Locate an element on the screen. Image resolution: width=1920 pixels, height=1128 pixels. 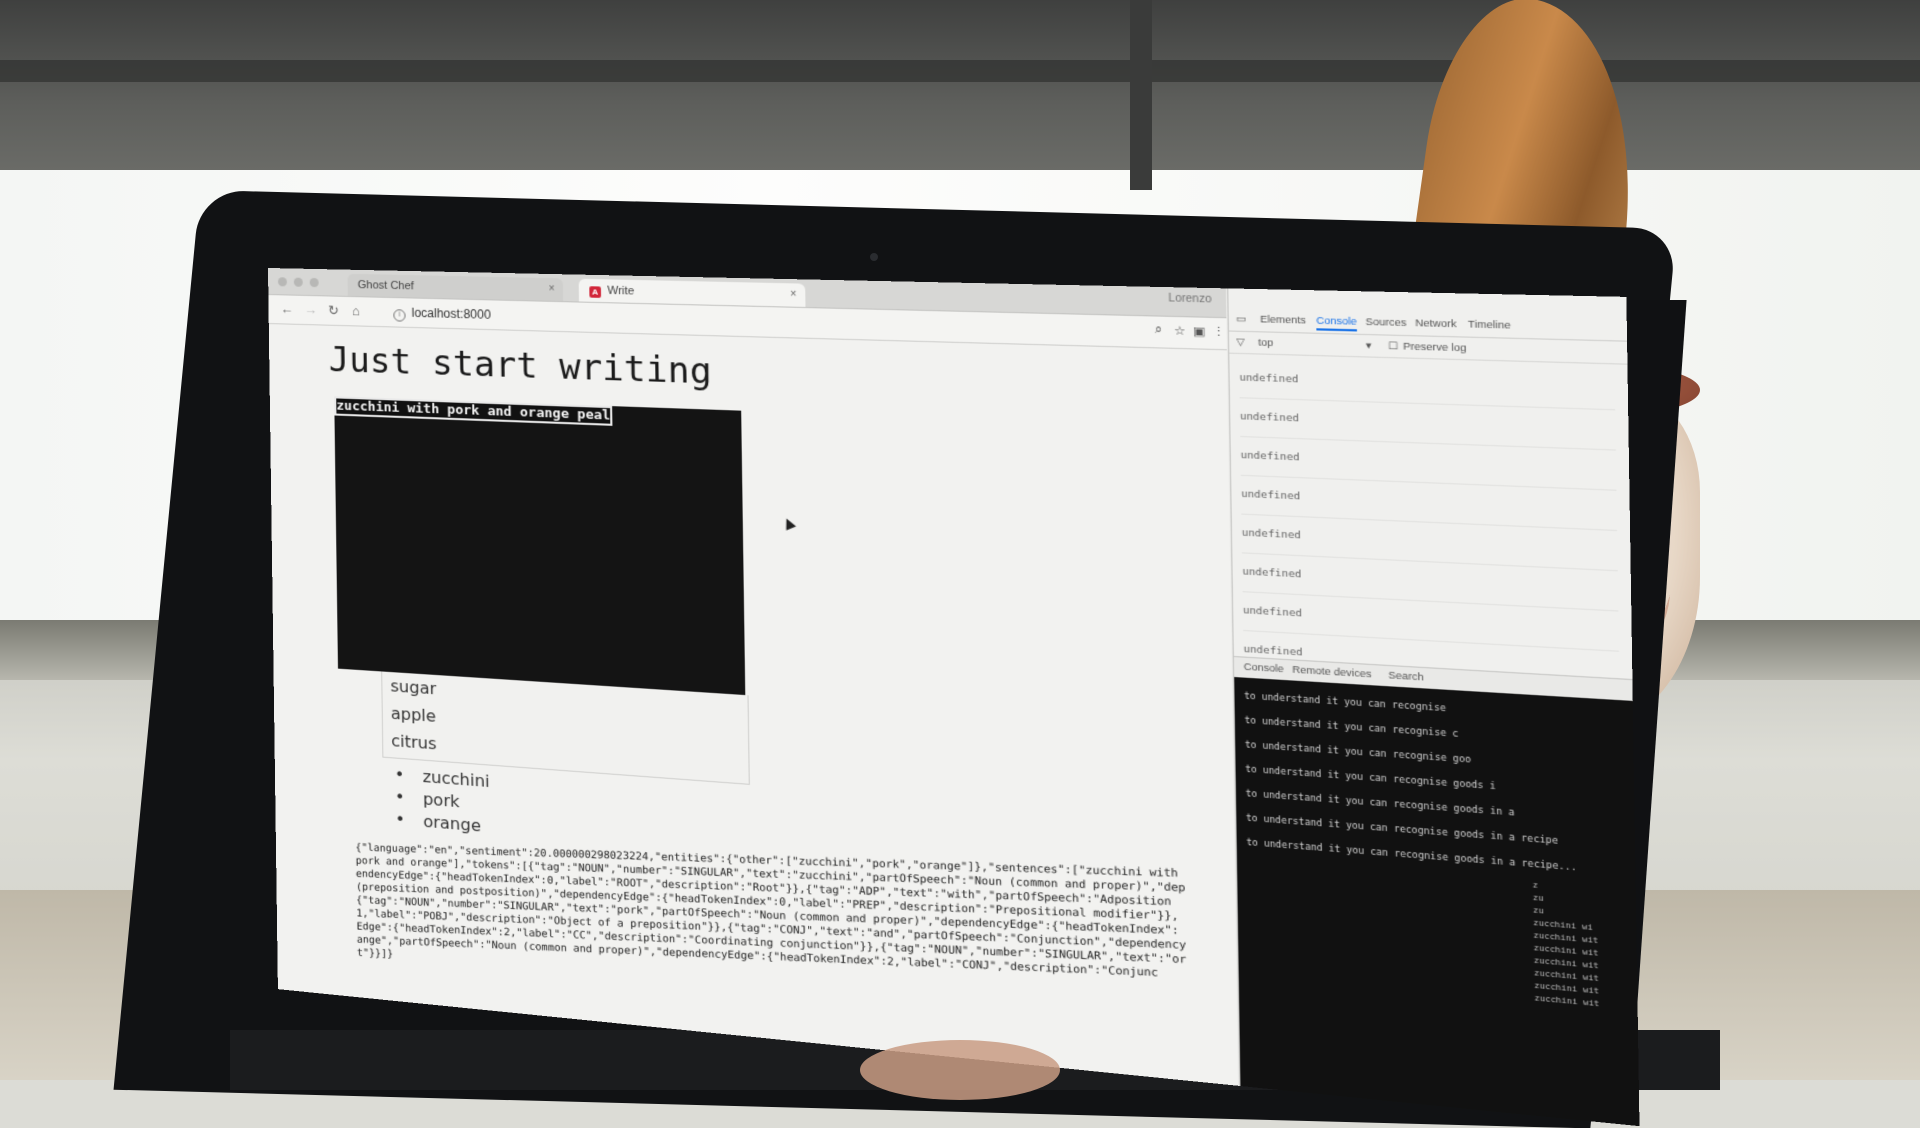
drawer-tab-search: Search is located at coordinates (1406, 675).